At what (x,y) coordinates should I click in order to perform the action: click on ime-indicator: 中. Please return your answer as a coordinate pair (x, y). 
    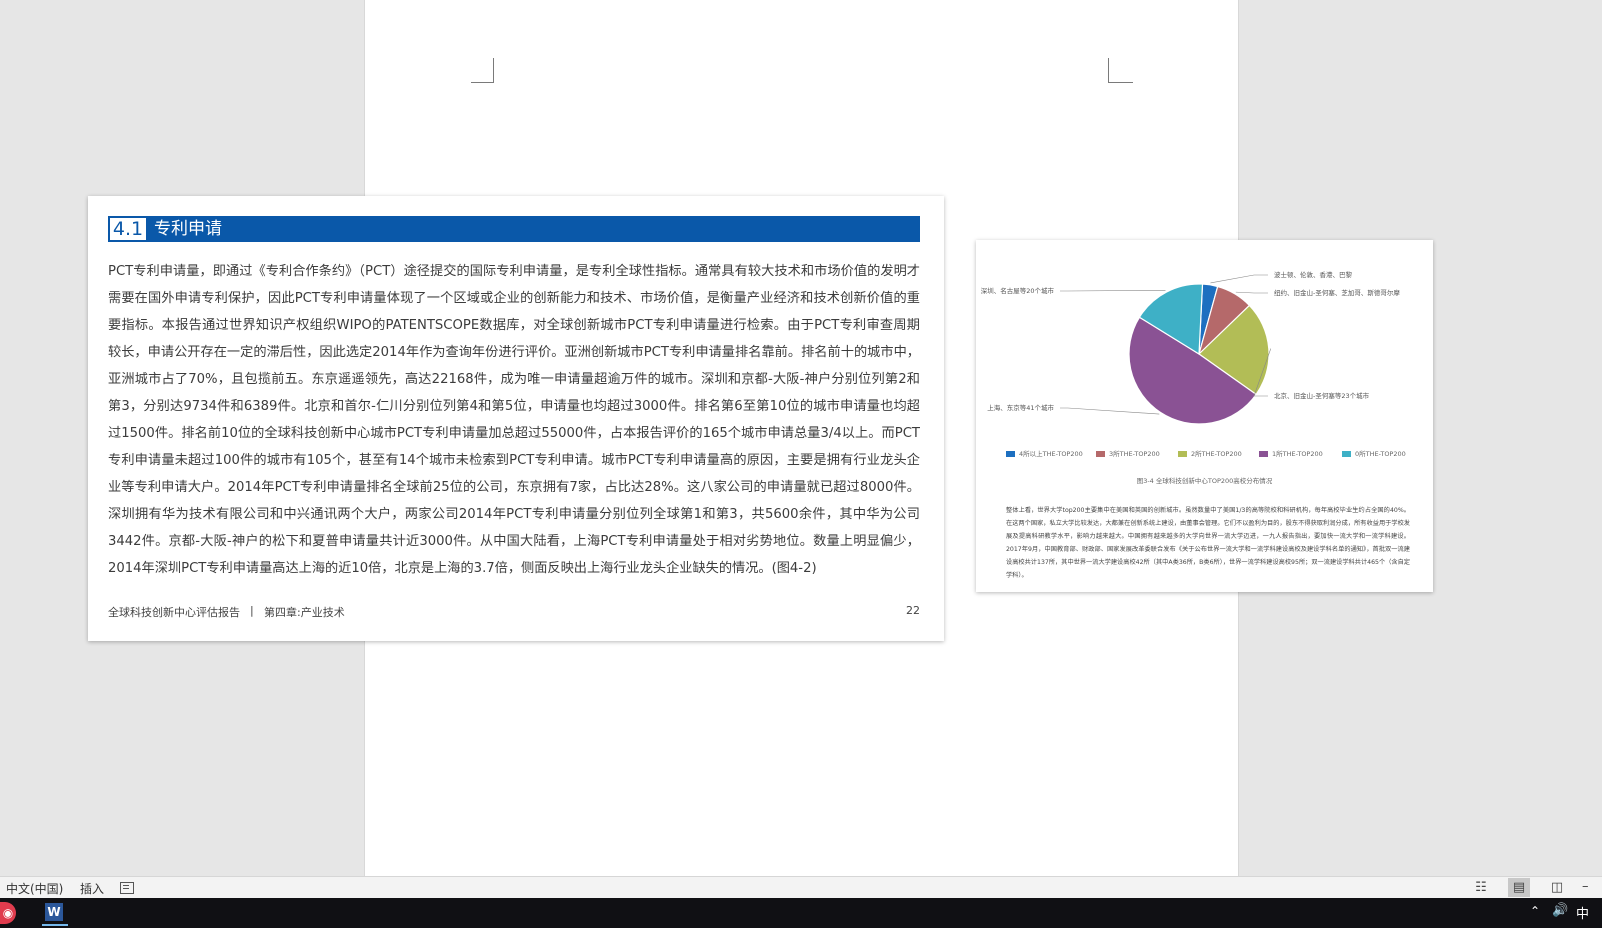
    Looking at the image, I should click on (1582, 912).